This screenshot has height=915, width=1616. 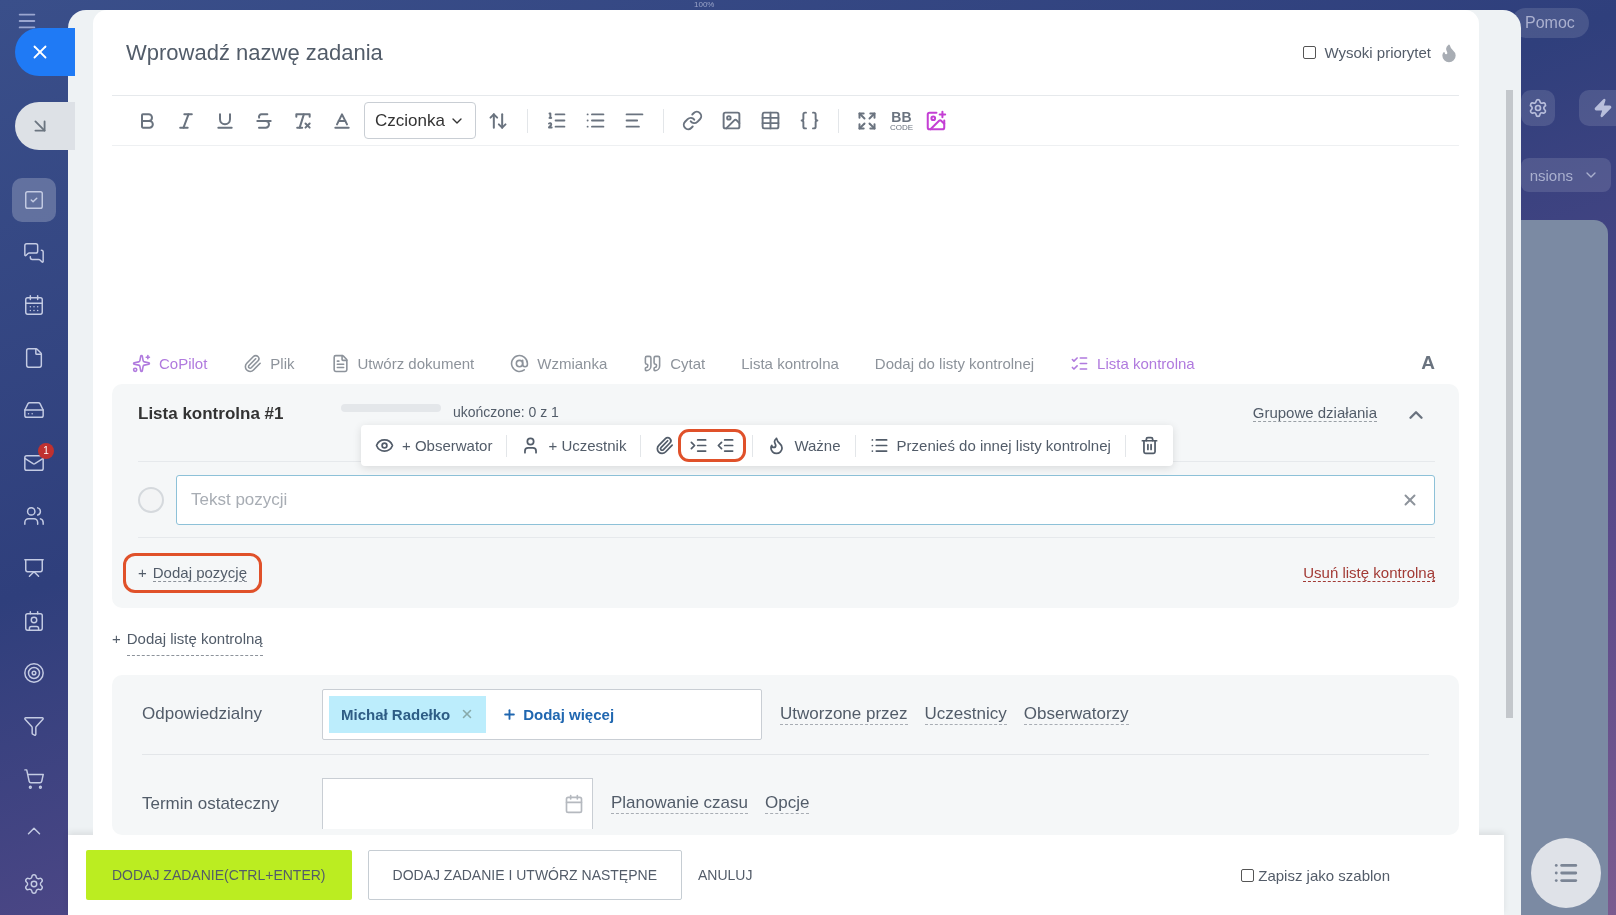 What do you see at coordinates (965, 714) in the screenshot?
I see `role-link: Uczestnicy` at bounding box center [965, 714].